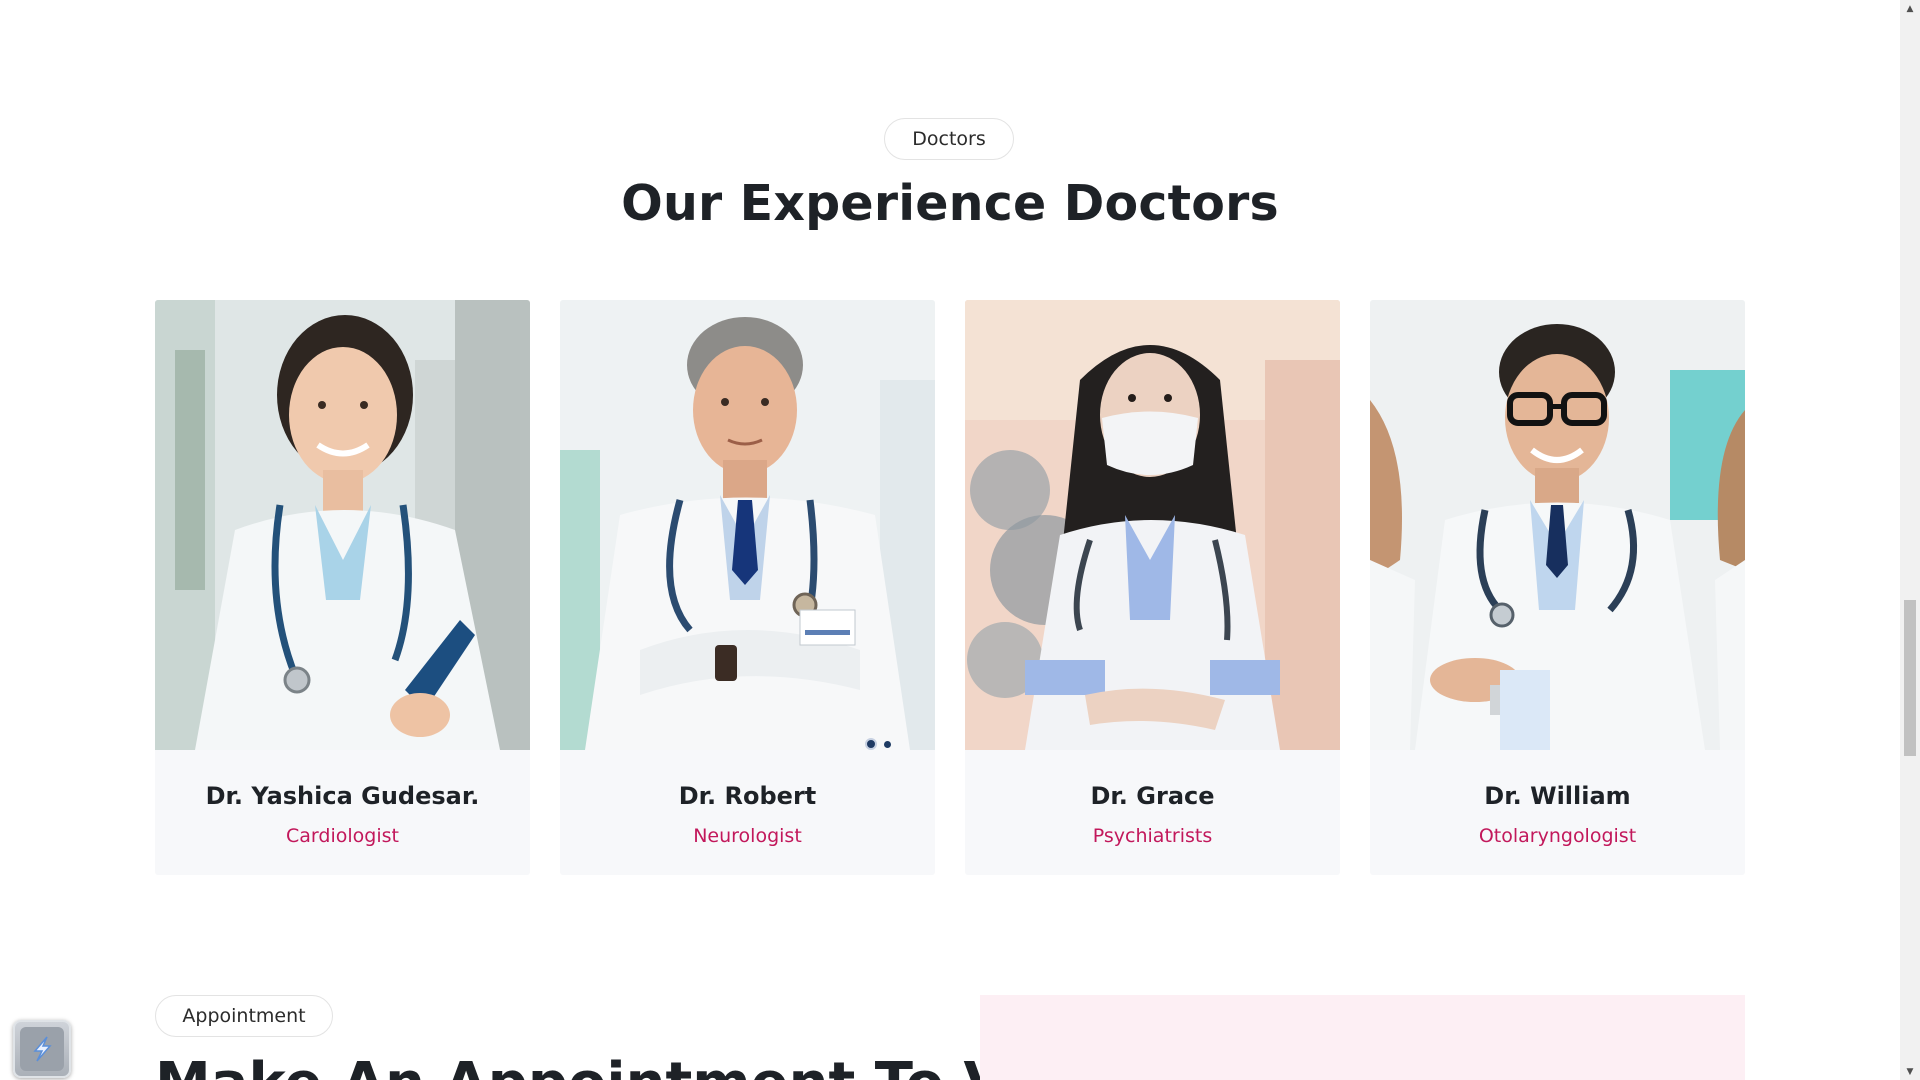 The width and height of the screenshot is (1920, 1080). Describe the element at coordinates (949, 139) in the screenshot. I see `section-tag-doctors: Doctors` at that location.